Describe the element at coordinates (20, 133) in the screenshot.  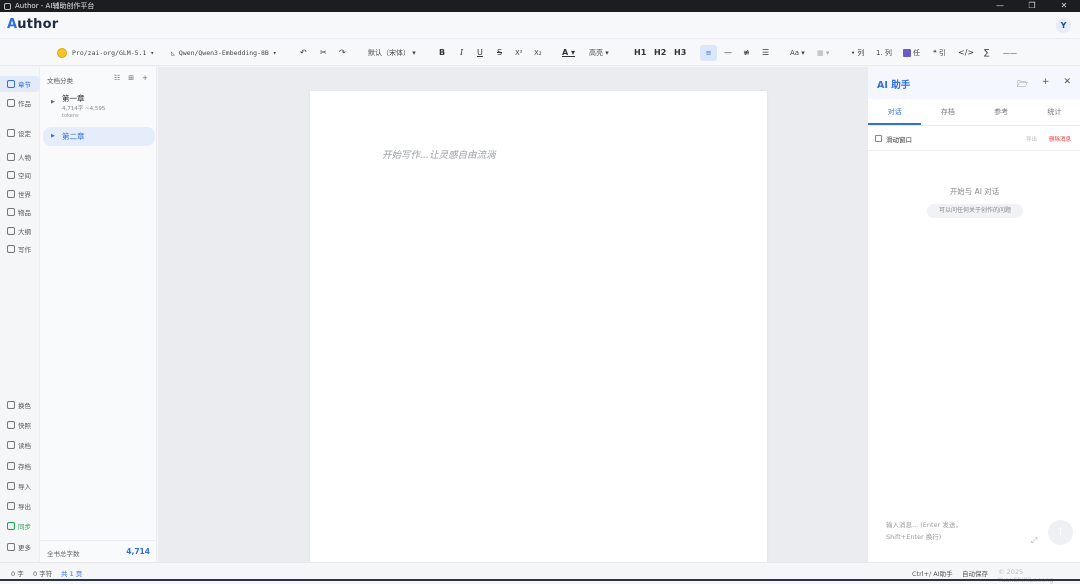
I see `nav-settings: 设定` at that location.